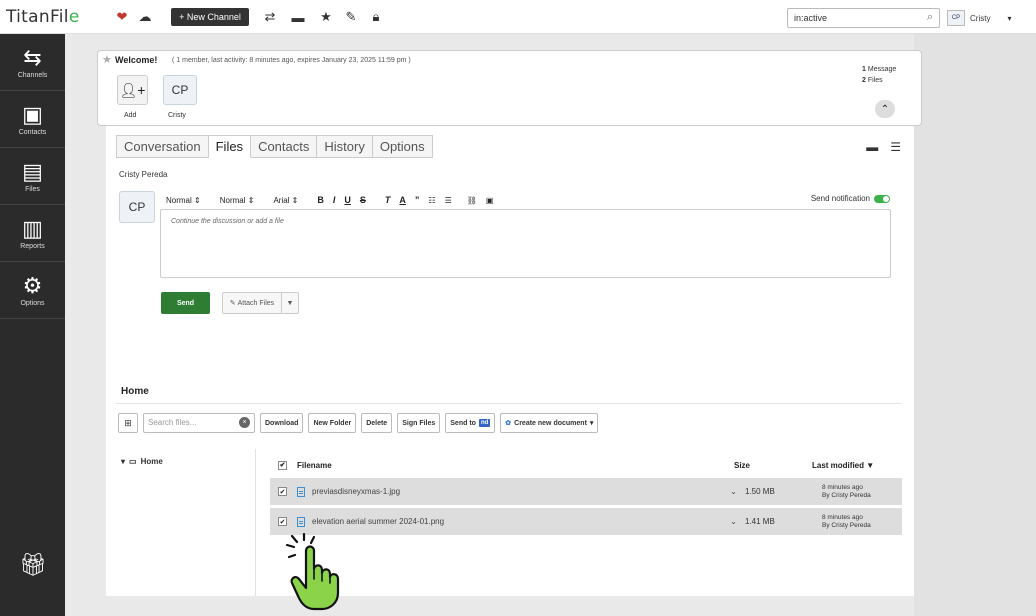 This screenshot has width=1036, height=616. Describe the element at coordinates (32, 62) in the screenshot. I see `sidebar-item-channels: ⇆ Channels` at that location.